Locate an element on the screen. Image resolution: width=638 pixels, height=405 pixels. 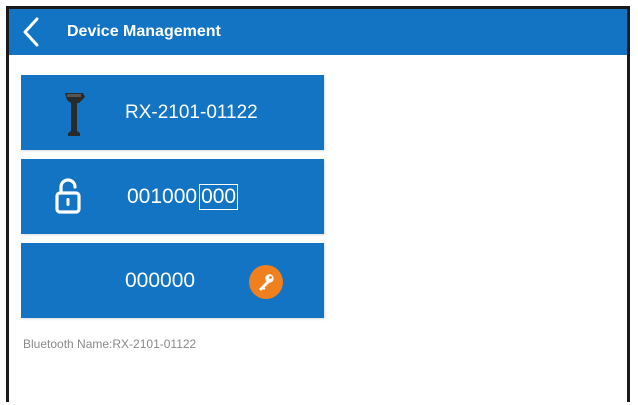
unlock-icon is located at coordinates (68, 196).